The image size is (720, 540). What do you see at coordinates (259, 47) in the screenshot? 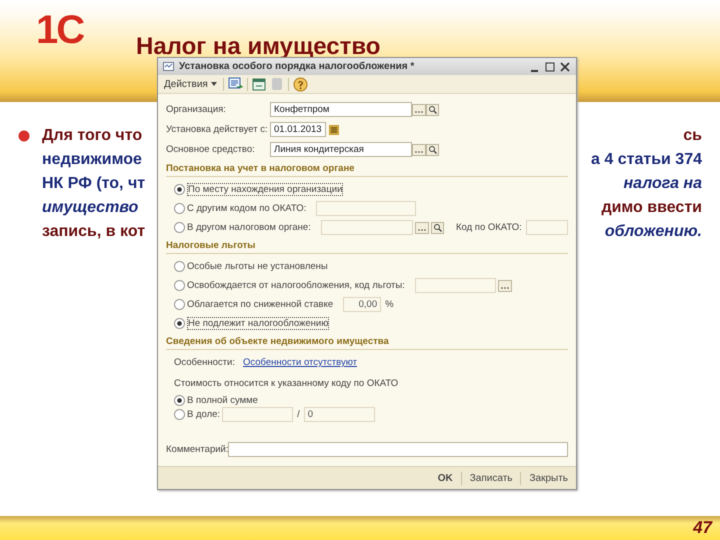
I see `slide-title: Налог на имущество` at bounding box center [259, 47].